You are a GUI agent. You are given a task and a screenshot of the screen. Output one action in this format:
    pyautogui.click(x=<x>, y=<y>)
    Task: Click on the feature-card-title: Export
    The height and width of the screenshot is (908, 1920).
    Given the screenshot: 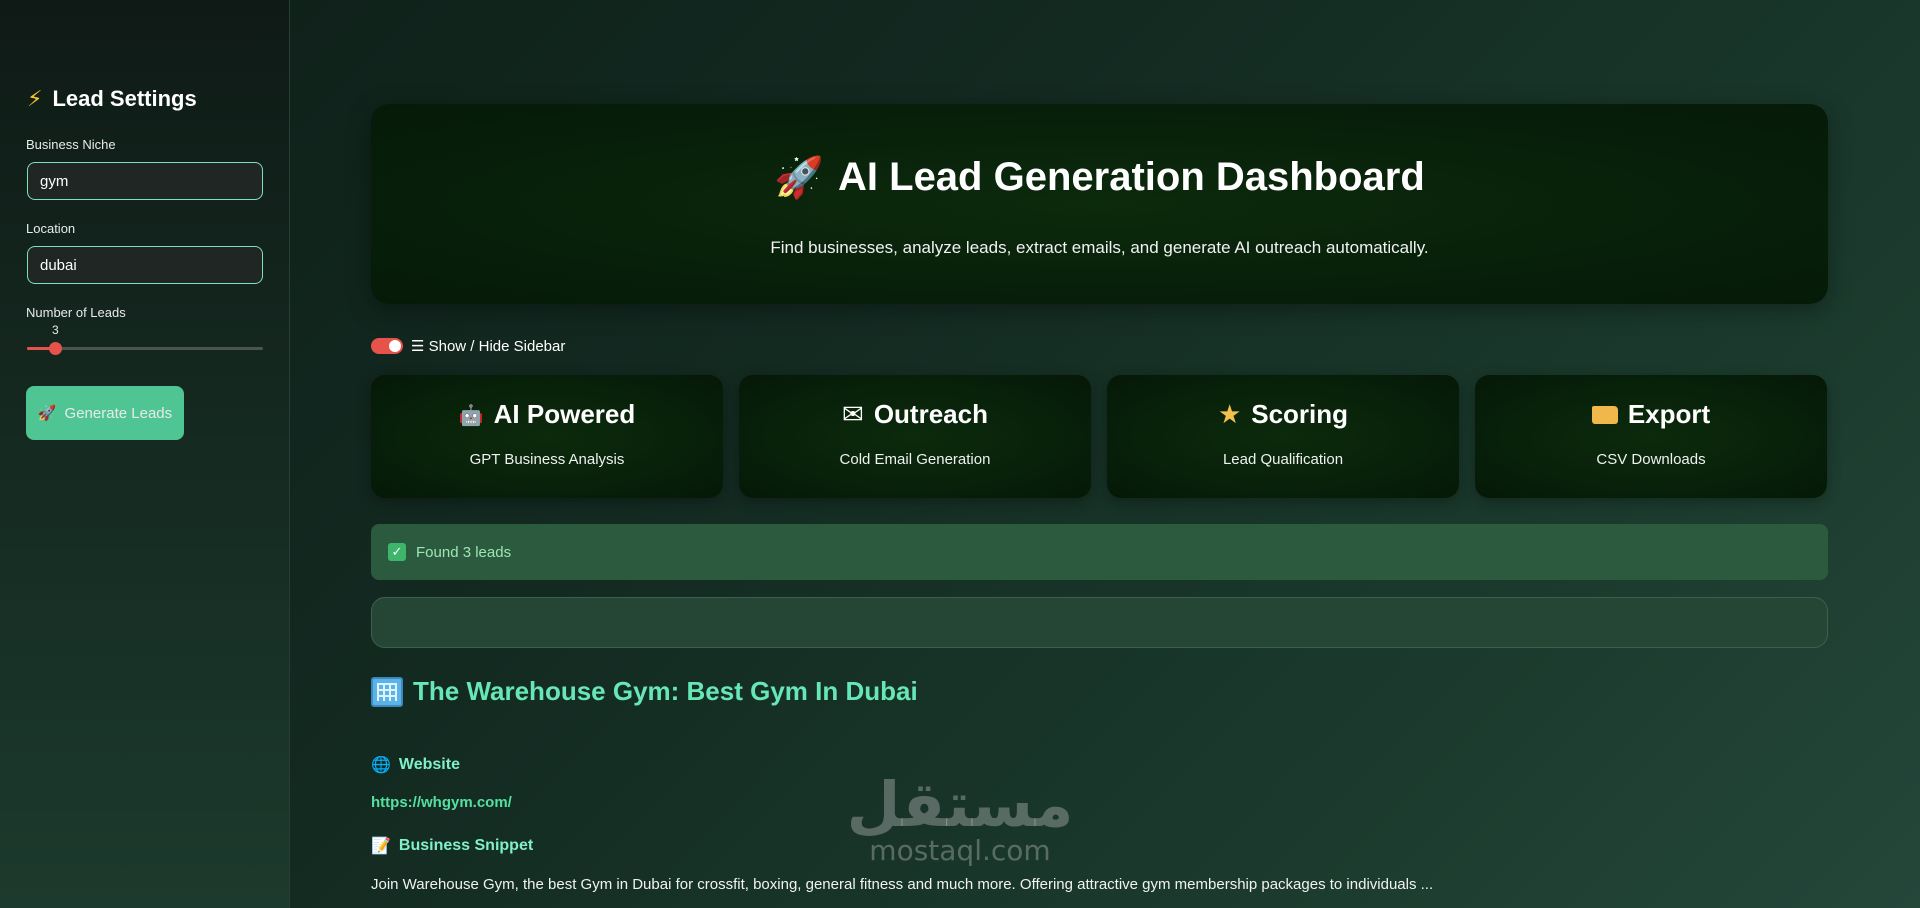 What is the action you would take?
    pyautogui.click(x=1651, y=414)
    